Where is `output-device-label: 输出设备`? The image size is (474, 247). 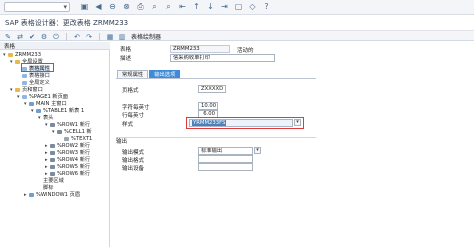 output-device-label: 输出设备 is located at coordinates (133, 169).